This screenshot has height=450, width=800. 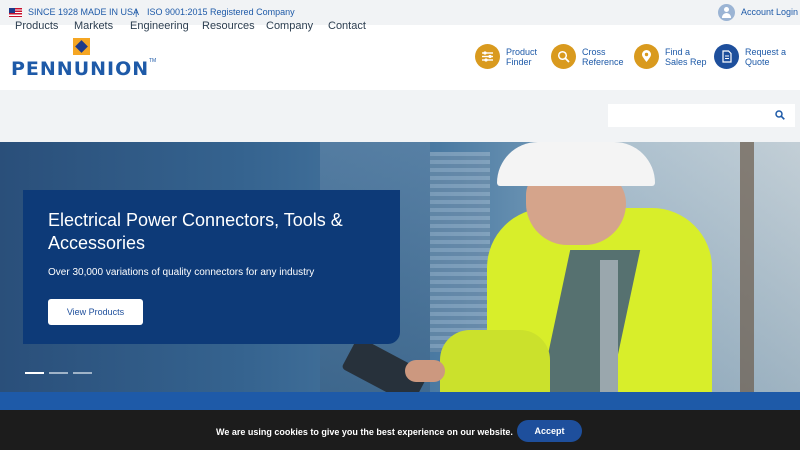 I want to click on location-pin-icon, so click(x=646, y=56).